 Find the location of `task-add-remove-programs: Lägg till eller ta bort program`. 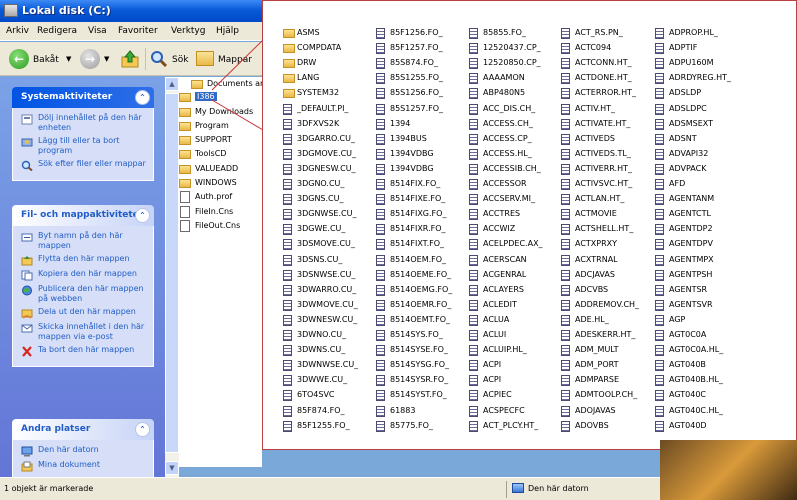

task-add-remove-programs: Lägg till eller ta bort program is located at coordinates (85, 146).